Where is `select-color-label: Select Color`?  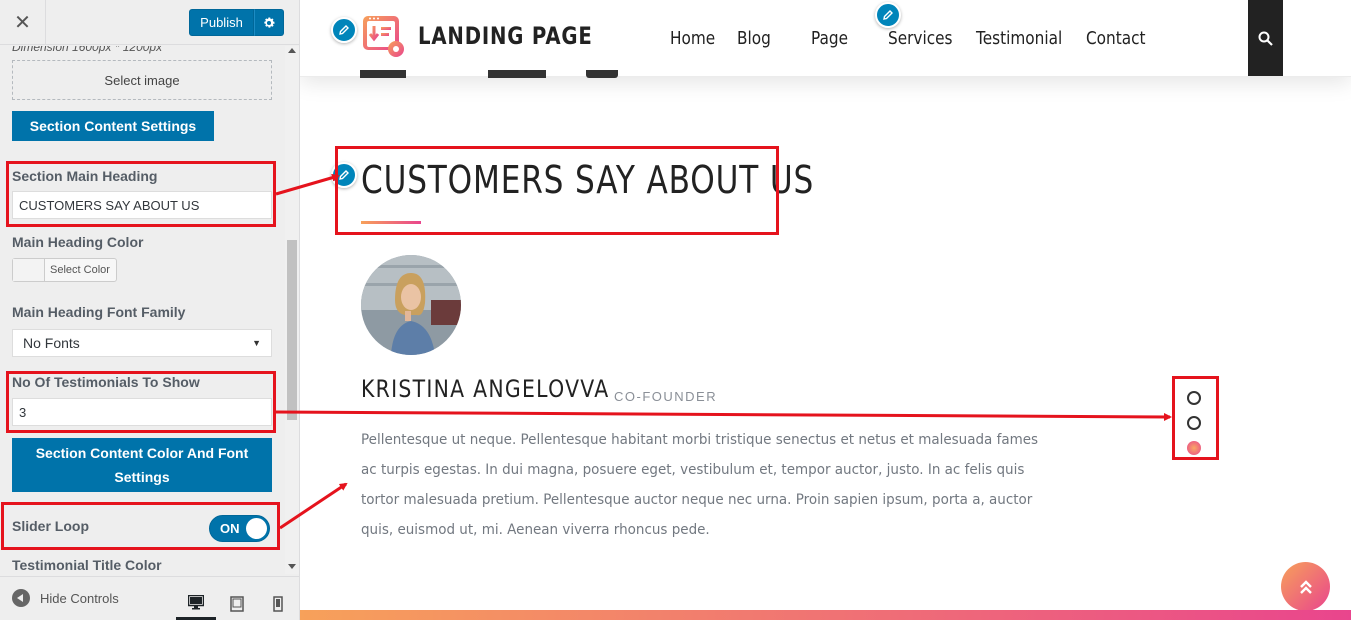
select-color-label: Select Color is located at coordinates (80, 270).